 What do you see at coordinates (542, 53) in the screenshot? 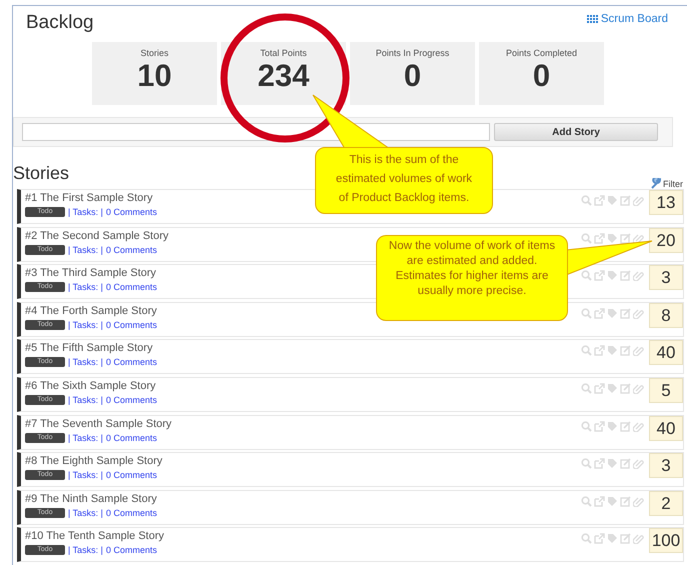
I see `stat-label: Points Completed` at bounding box center [542, 53].